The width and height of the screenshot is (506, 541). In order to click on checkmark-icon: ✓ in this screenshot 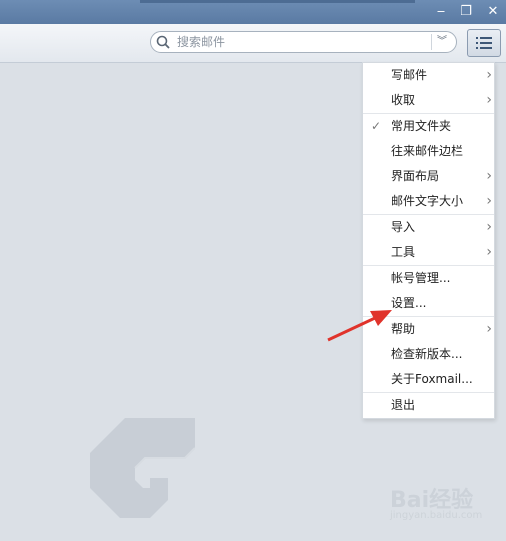, I will do `click(376, 126)`.